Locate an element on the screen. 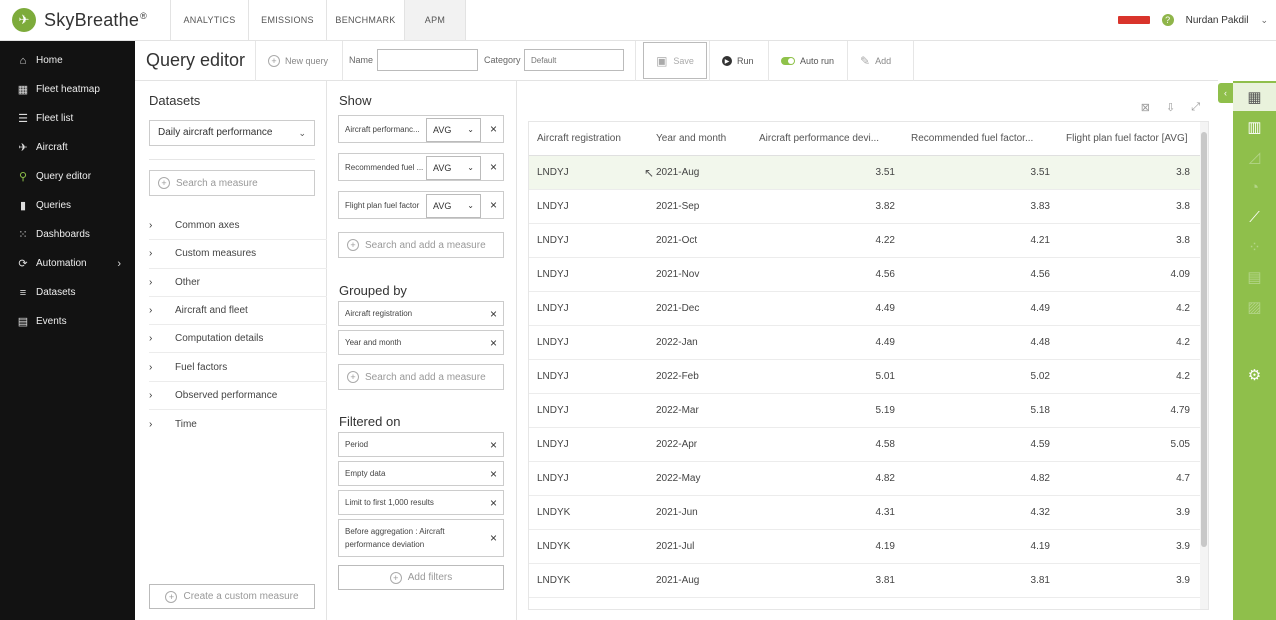  sidebar-item-home: ⌂ Home is located at coordinates (67, 60).